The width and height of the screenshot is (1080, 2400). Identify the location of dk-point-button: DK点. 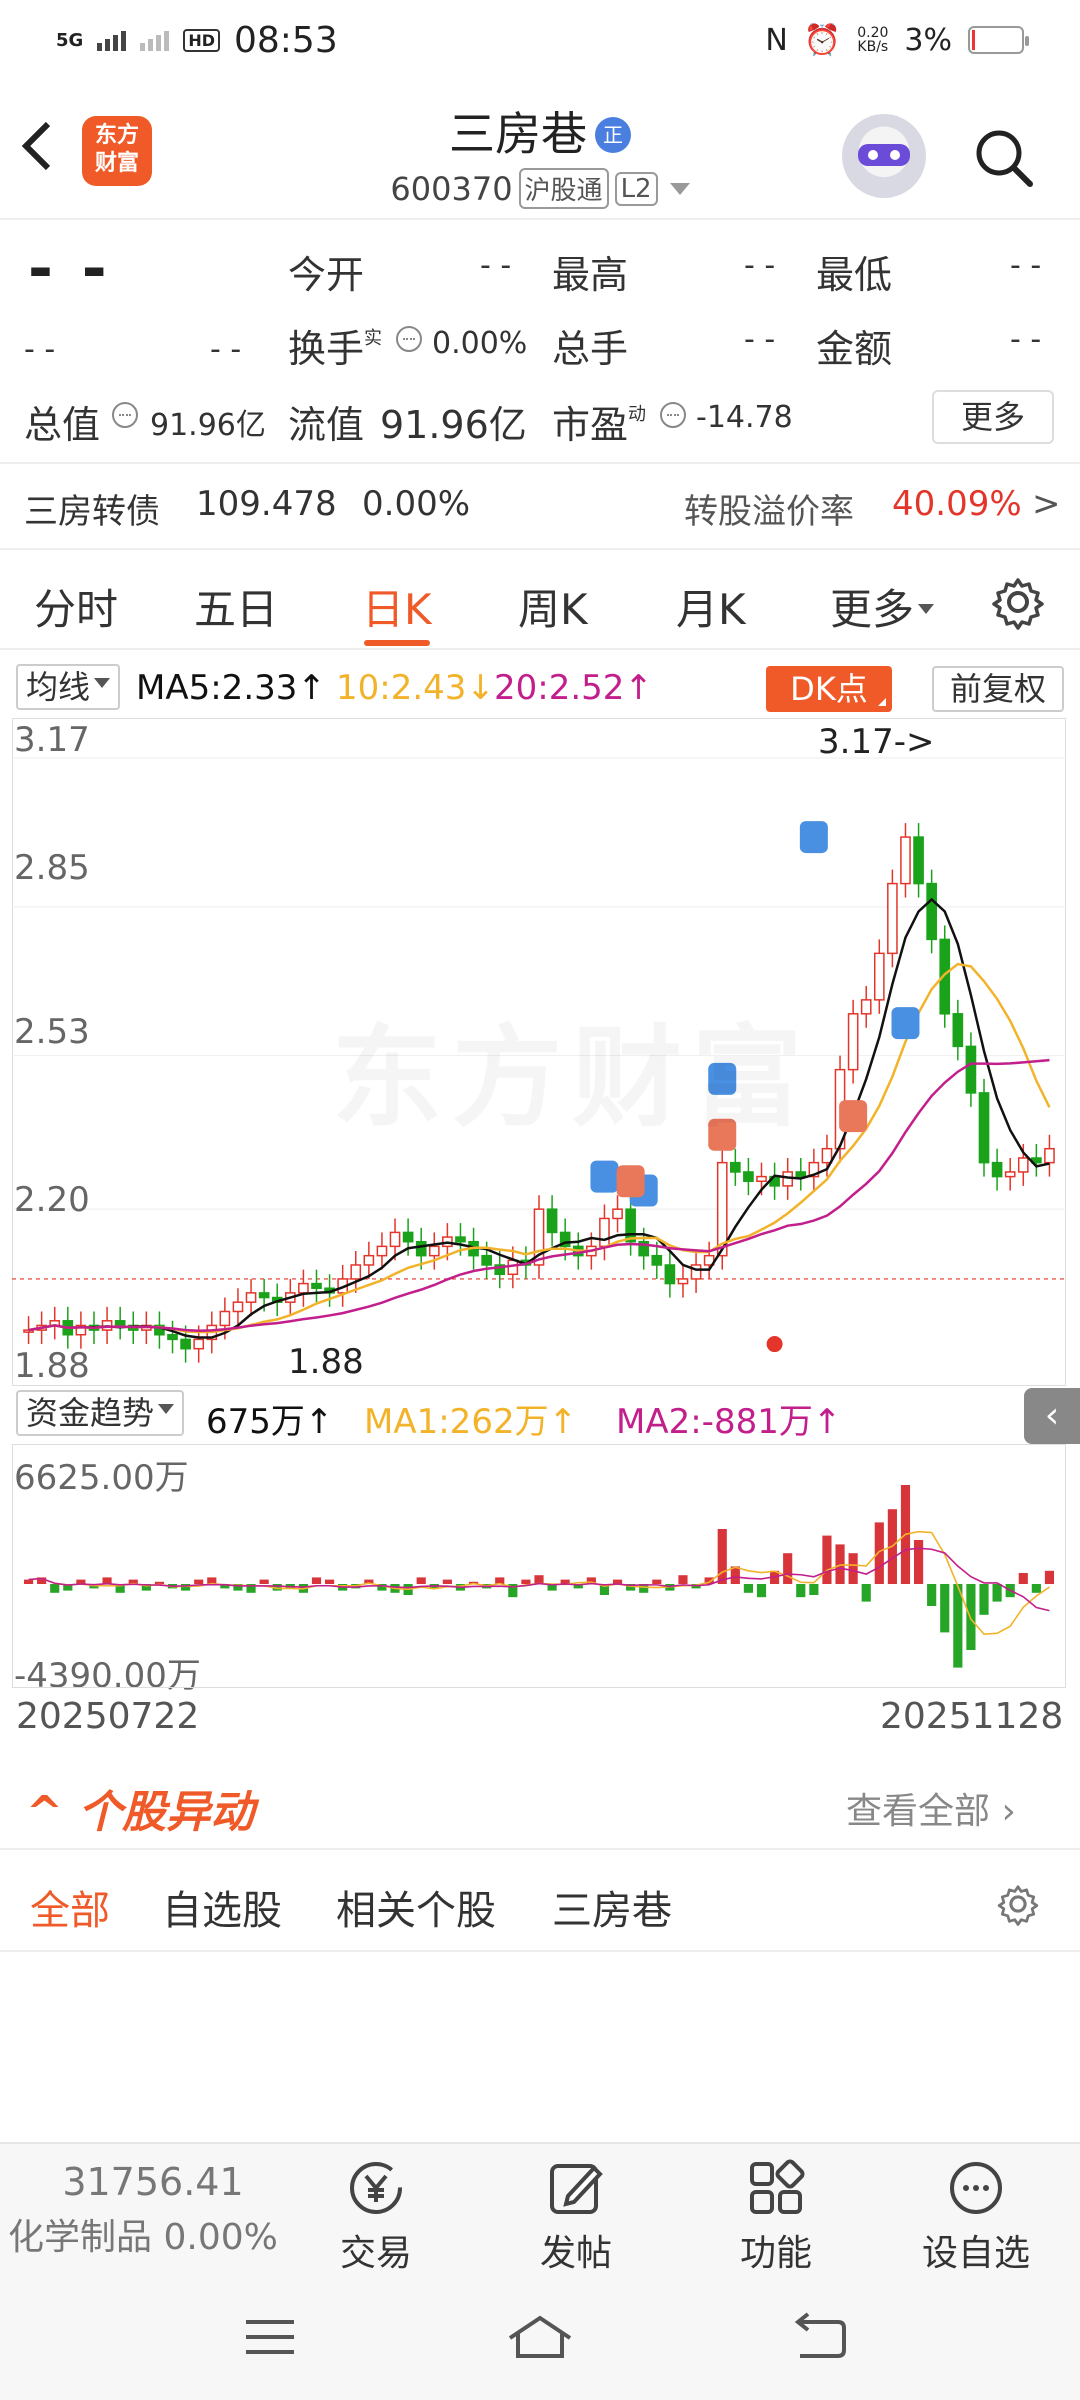
(829, 689).